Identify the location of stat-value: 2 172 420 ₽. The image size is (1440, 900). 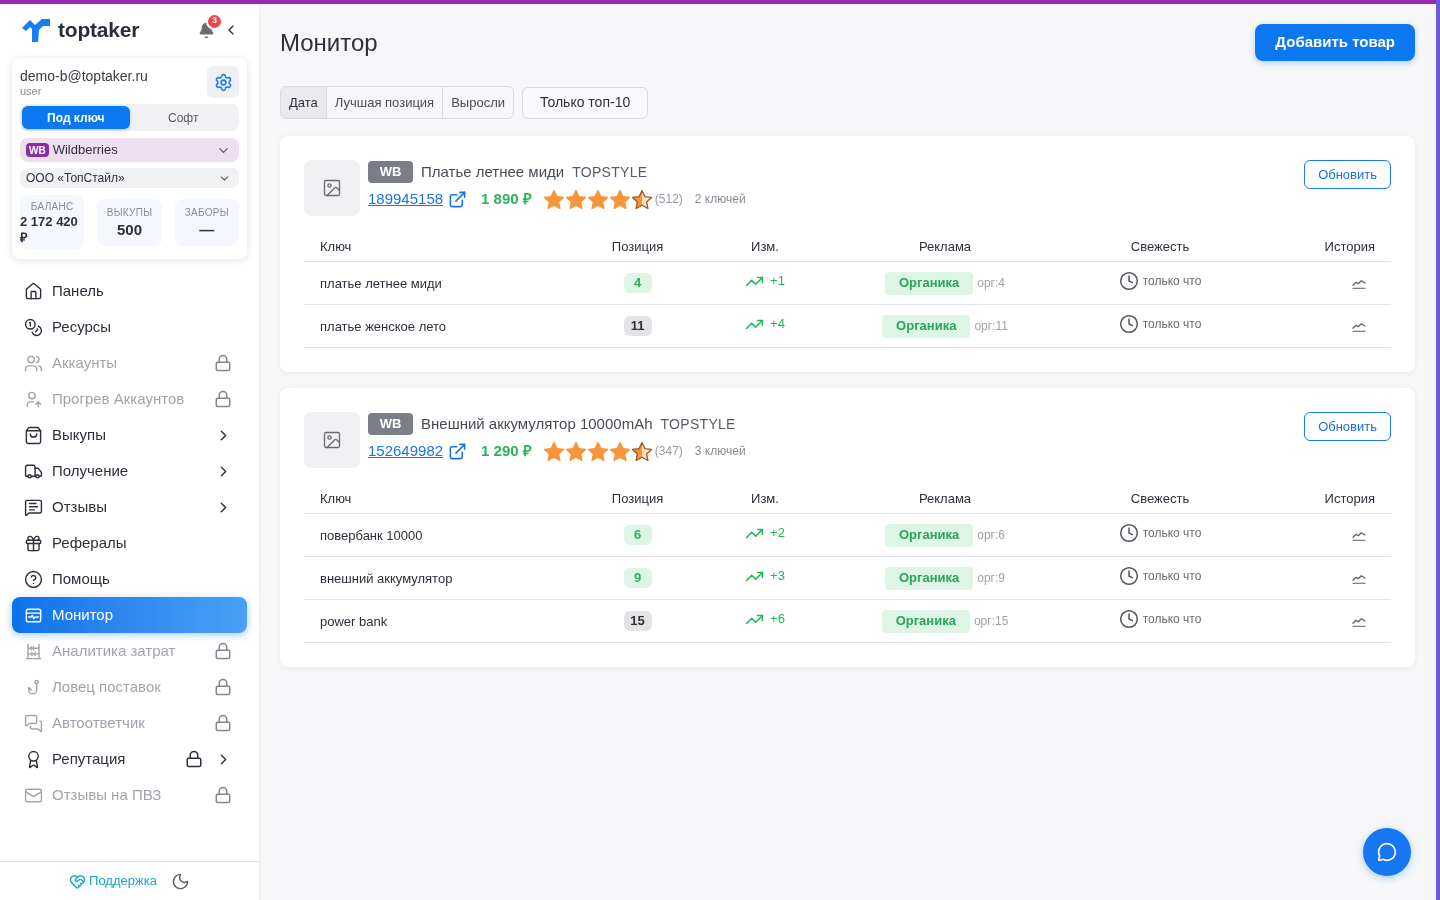
(49, 230).